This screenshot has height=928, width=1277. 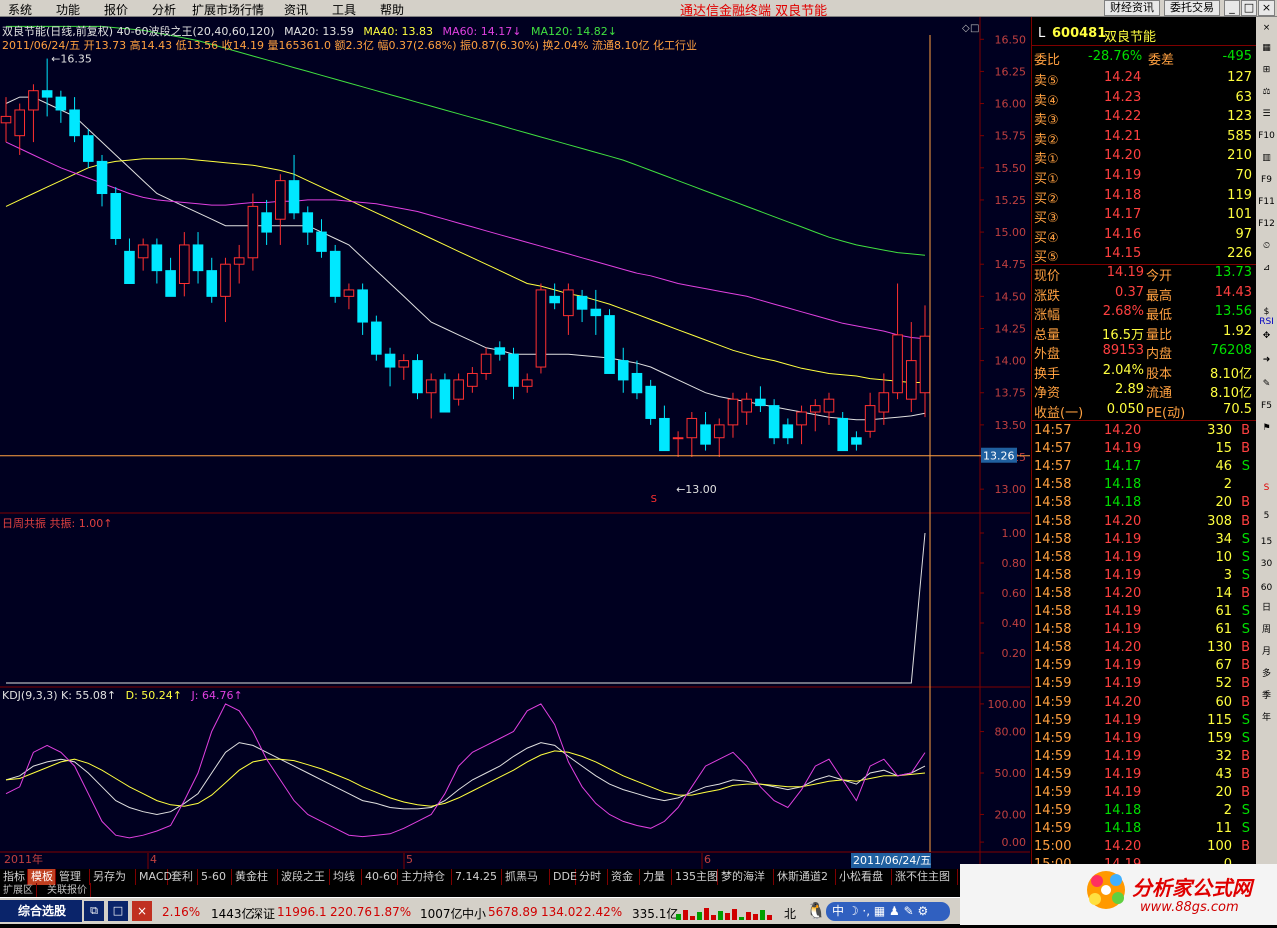 I want to click on list-icon: ☰, so click(x=1266, y=114).